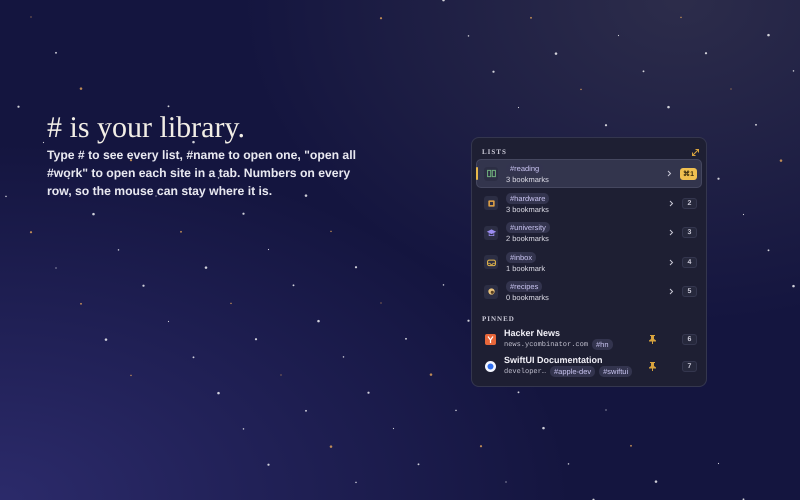 The width and height of the screenshot is (800, 500). I want to click on globe-icon, so click(490, 366).